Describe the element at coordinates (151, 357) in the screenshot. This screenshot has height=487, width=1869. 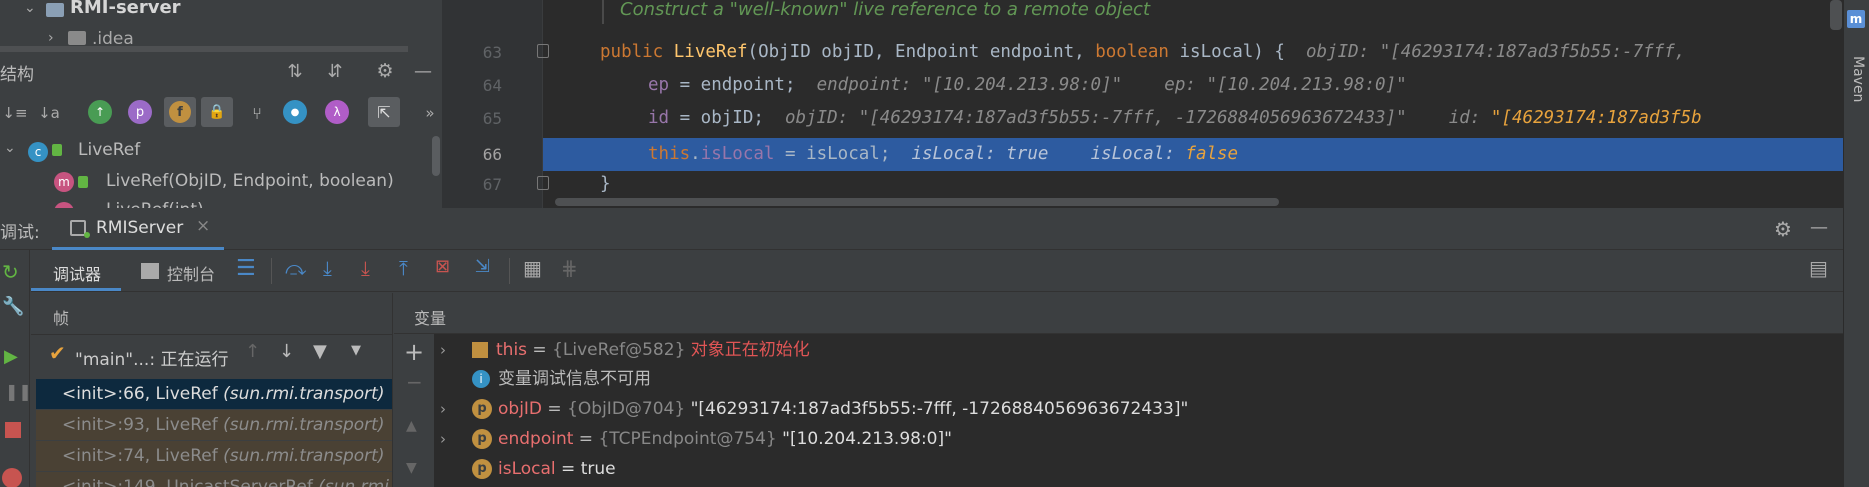
I see `thread-selector: "main"...: 正在运行` at that location.